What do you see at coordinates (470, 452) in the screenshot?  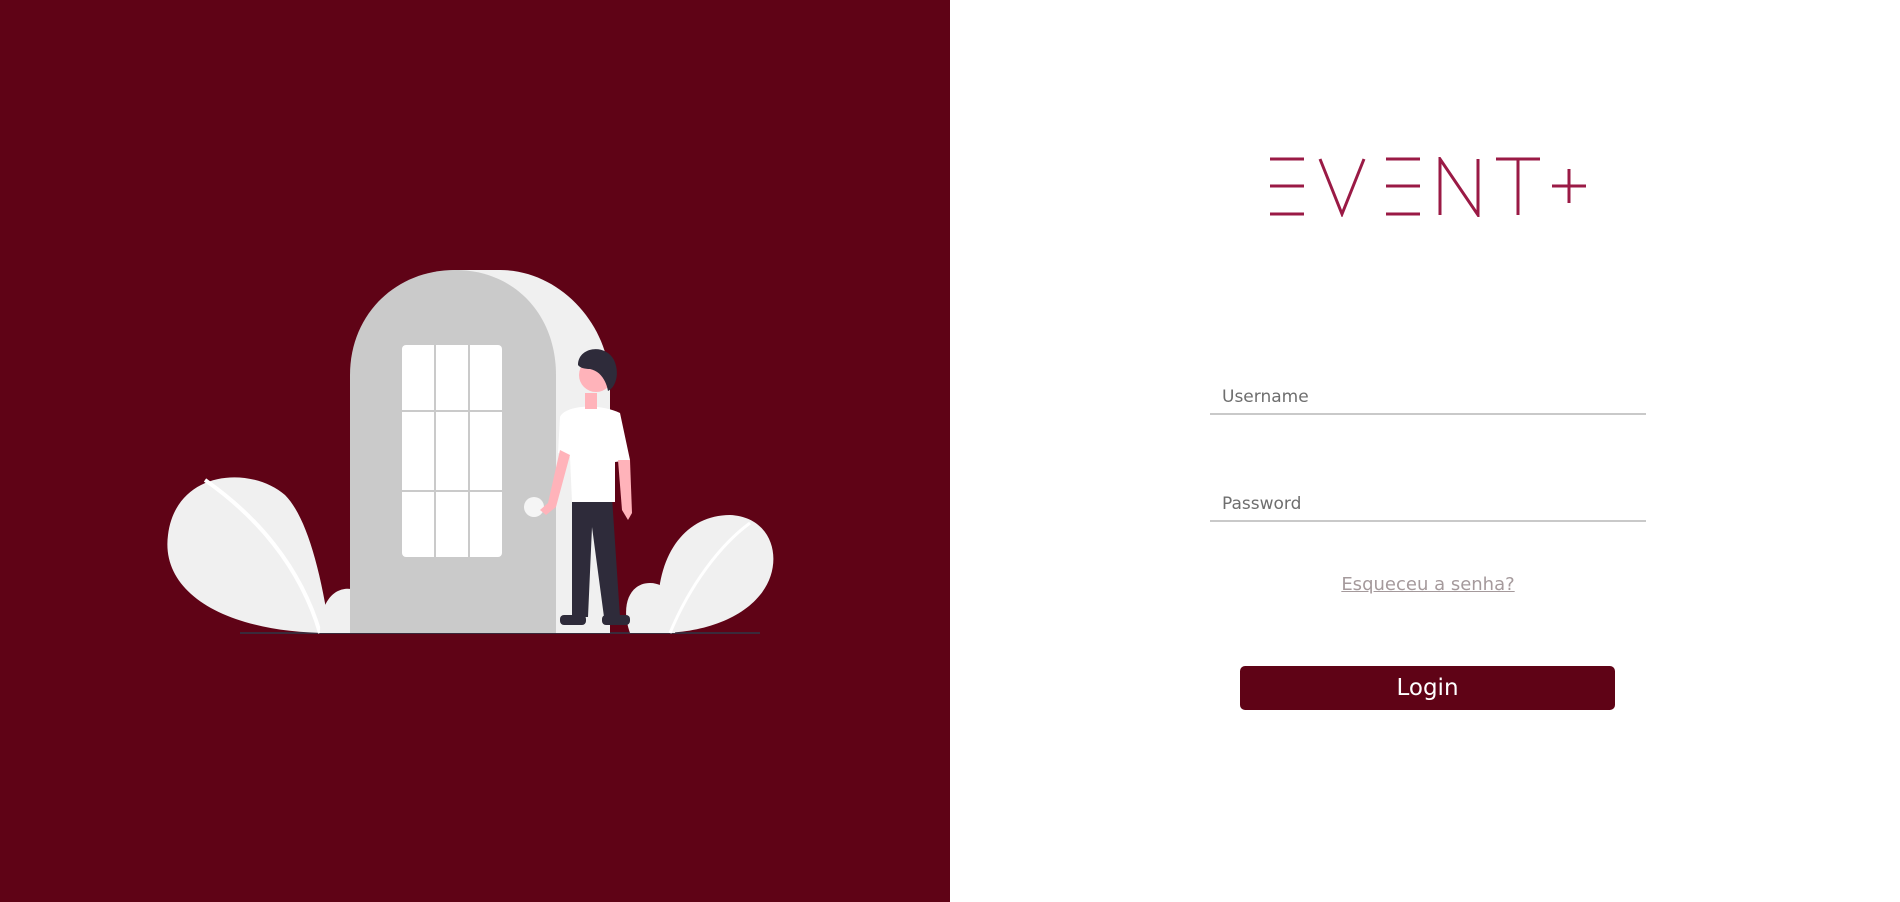 I see `person-at-door-illustration` at bounding box center [470, 452].